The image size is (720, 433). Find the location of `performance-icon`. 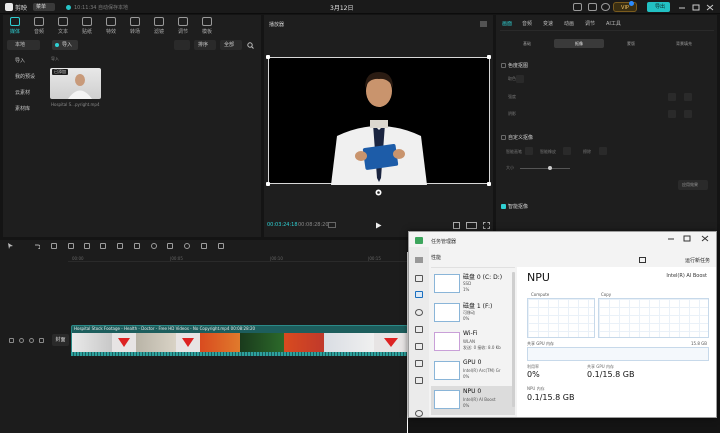

performance-icon is located at coordinates (419, 294).